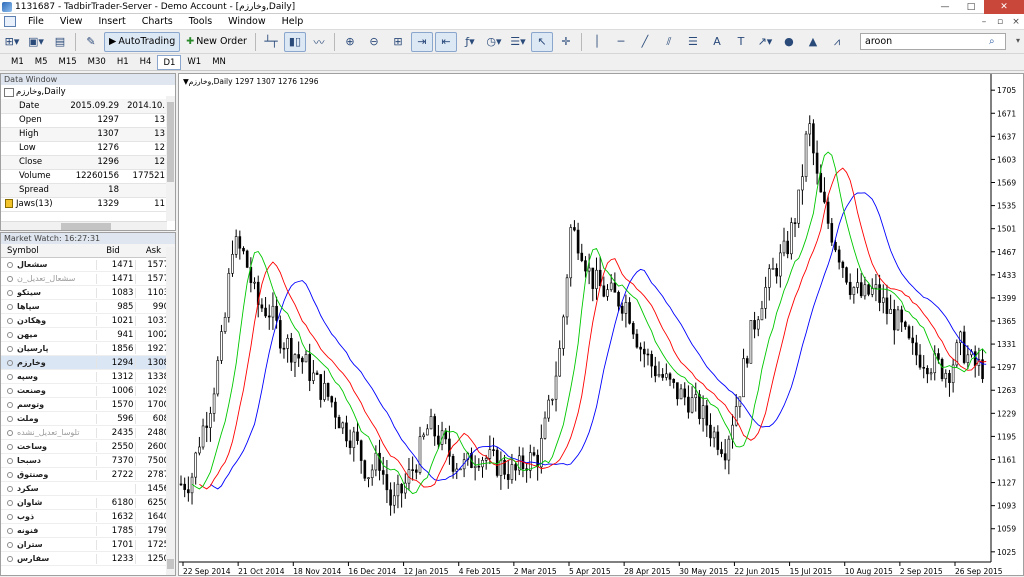 The height and width of the screenshot is (577, 1024). I want to click on timeframe-w1: W1, so click(194, 62).